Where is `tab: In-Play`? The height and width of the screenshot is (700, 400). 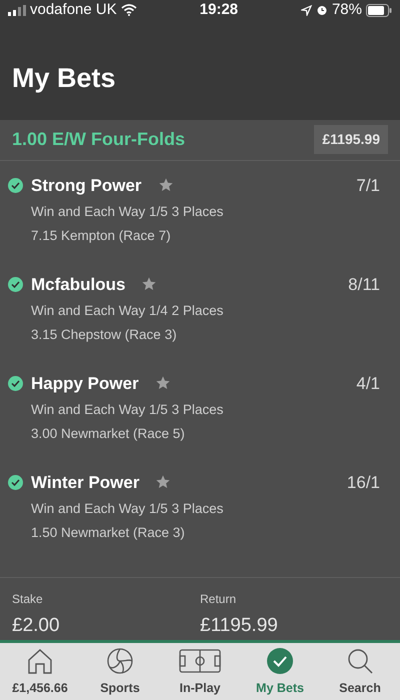
tab: In-Play is located at coordinates (200, 671).